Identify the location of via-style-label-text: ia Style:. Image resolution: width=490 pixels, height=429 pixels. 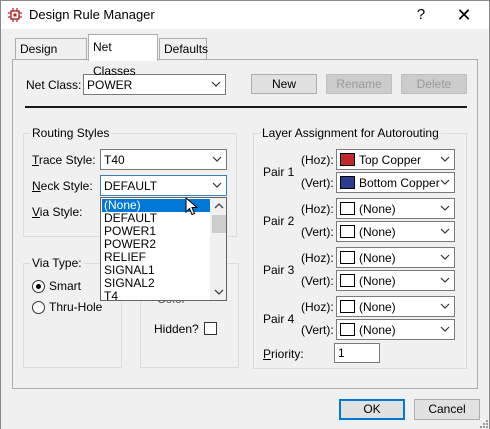
(61, 212).